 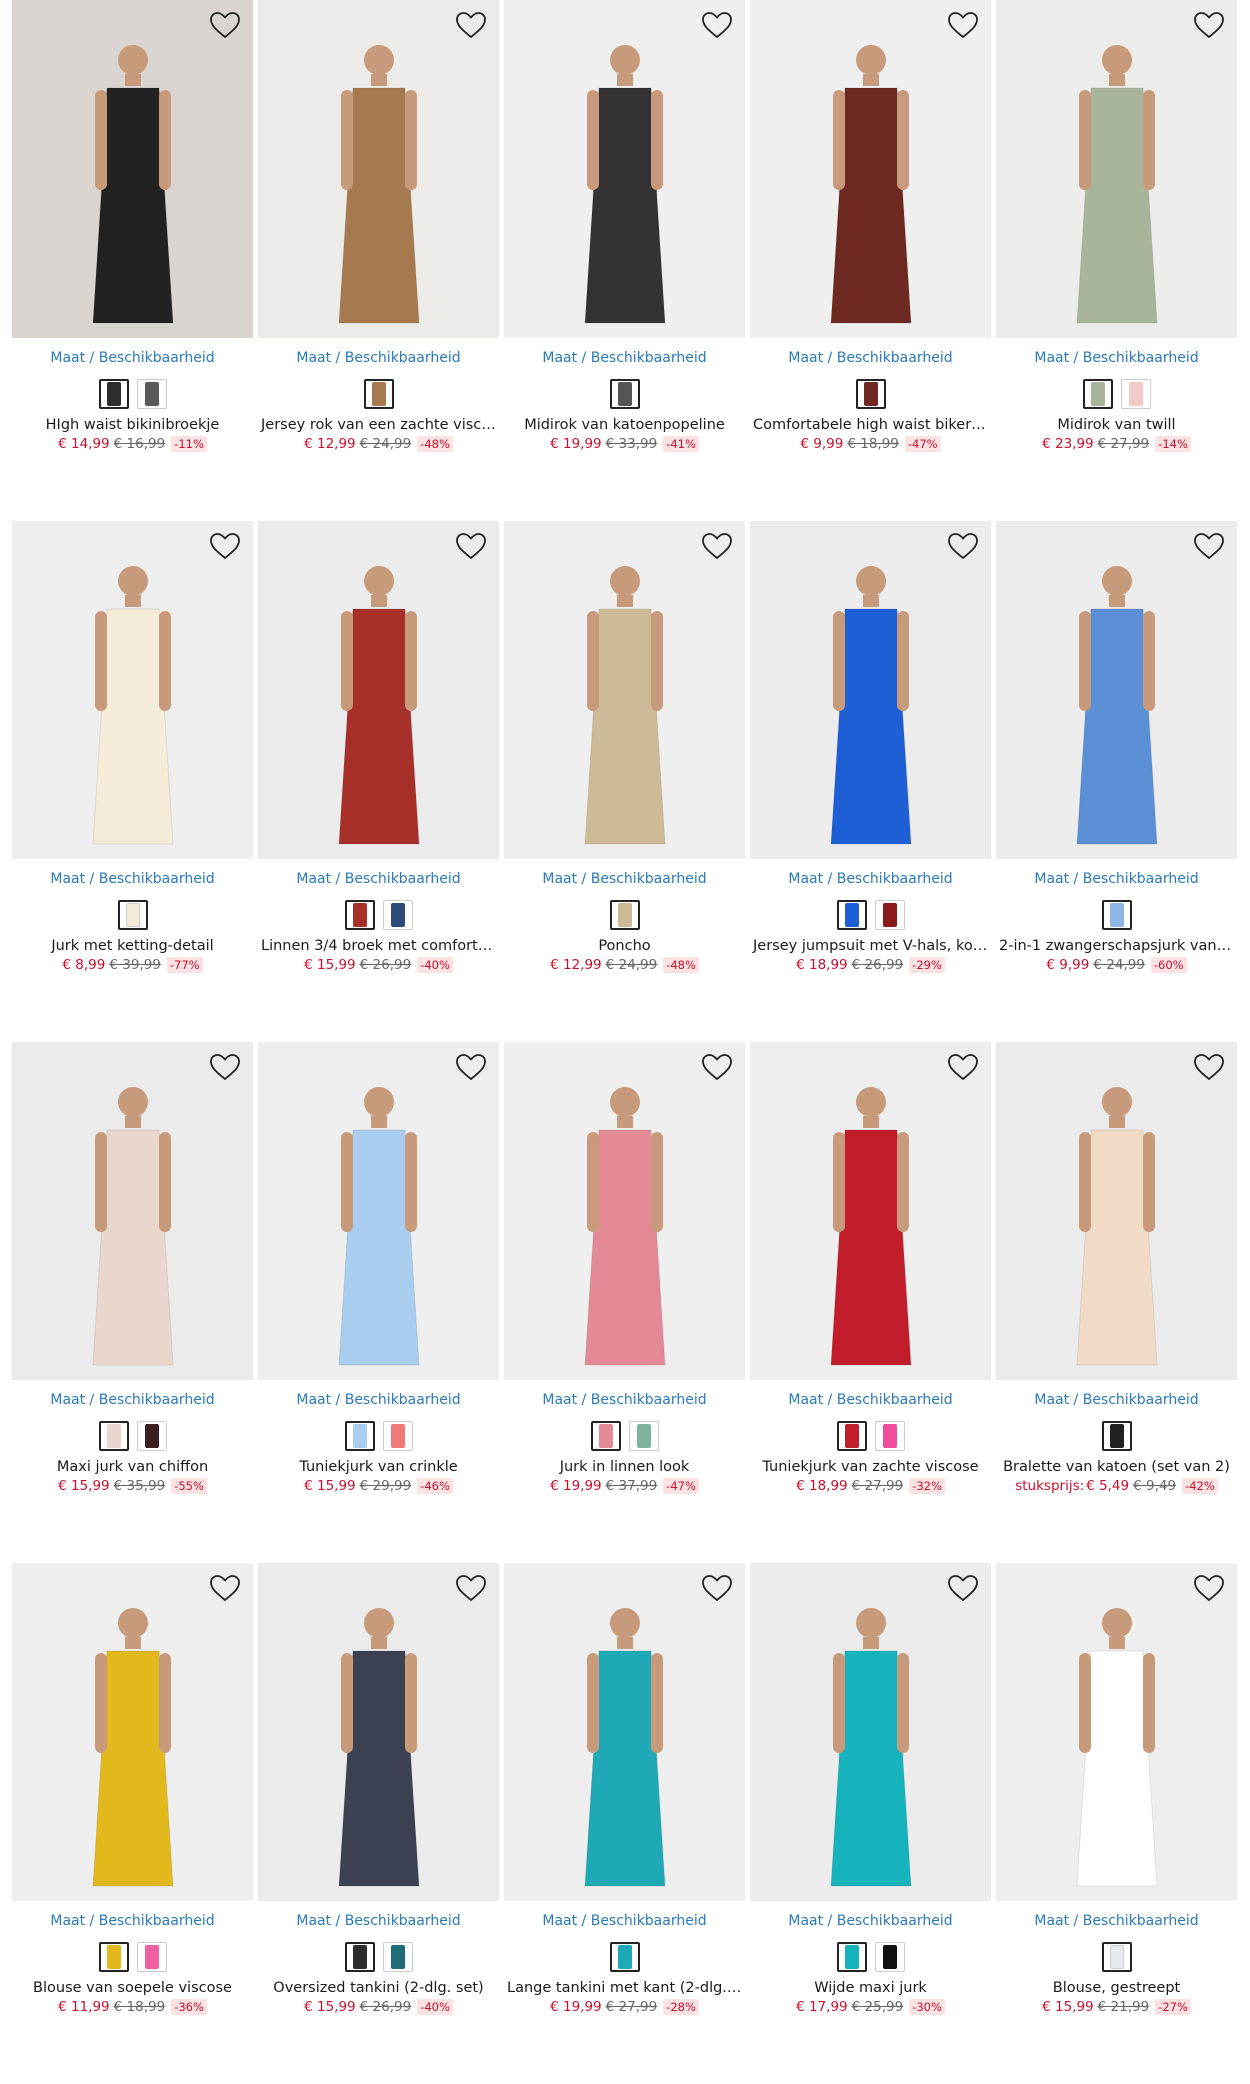 What do you see at coordinates (624, 946) in the screenshot?
I see `product-name: Poncho` at bounding box center [624, 946].